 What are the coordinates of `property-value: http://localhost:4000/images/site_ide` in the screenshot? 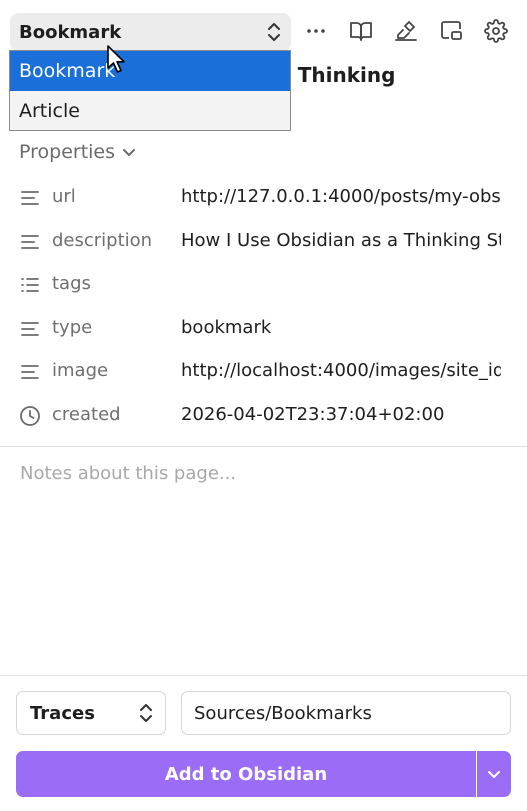 It's located at (341, 370).